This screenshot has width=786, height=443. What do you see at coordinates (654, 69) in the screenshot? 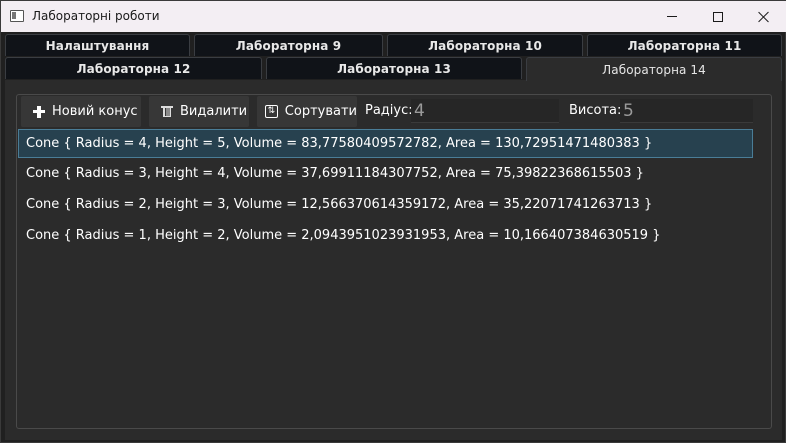
I see `tab-lab-14: Лабораторна 14` at bounding box center [654, 69].